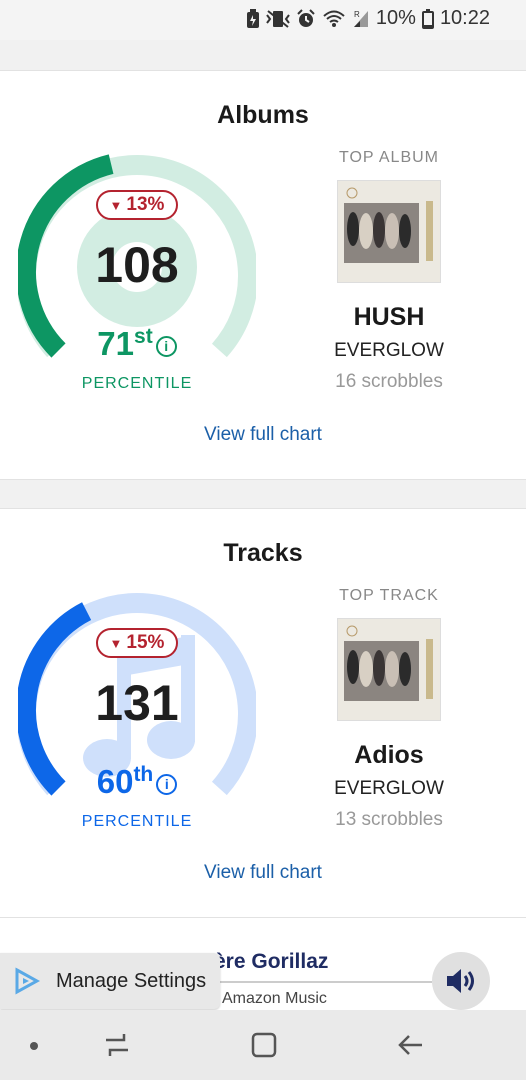 This screenshot has width=526, height=1080. What do you see at coordinates (389, 755) in the screenshot?
I see `top-track-title: Adios` at bounding box center [389, 755].